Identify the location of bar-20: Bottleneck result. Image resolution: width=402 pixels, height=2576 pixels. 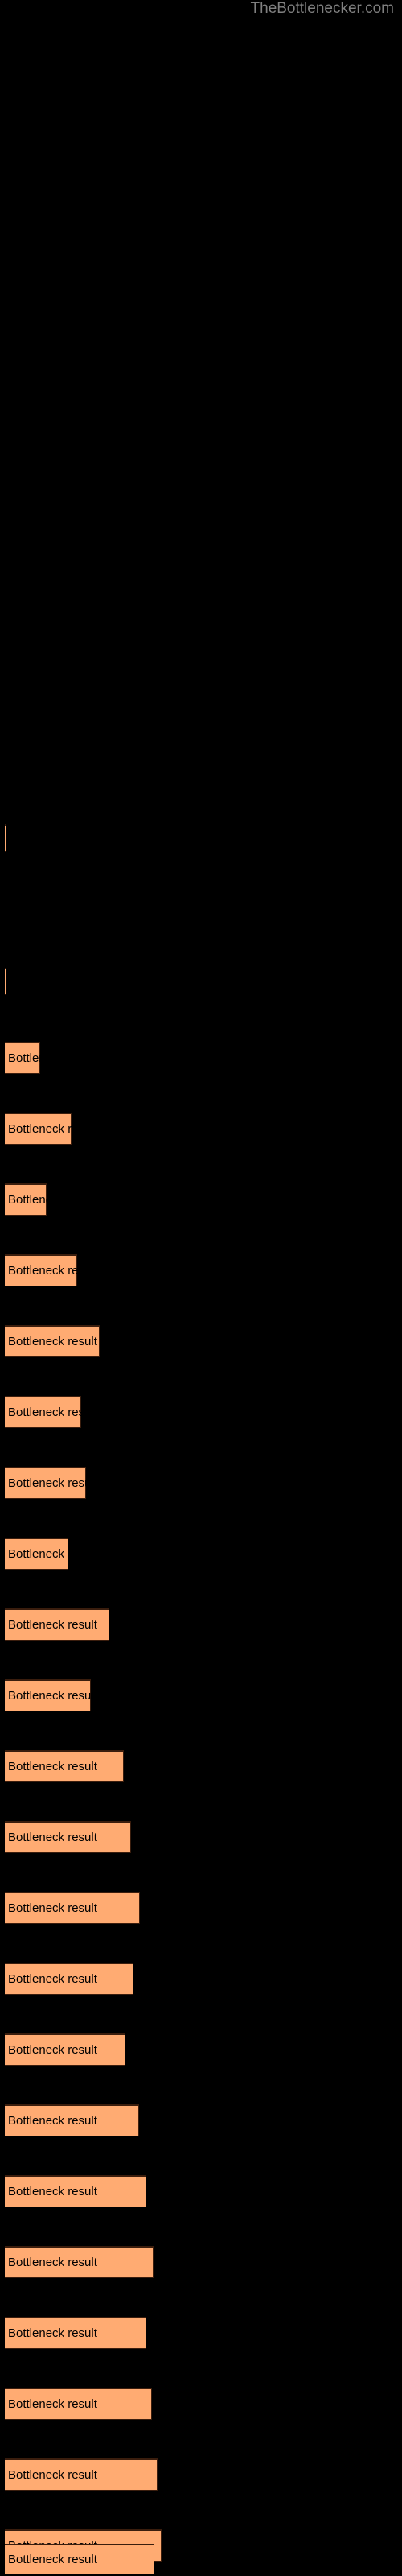
(79, 2262).